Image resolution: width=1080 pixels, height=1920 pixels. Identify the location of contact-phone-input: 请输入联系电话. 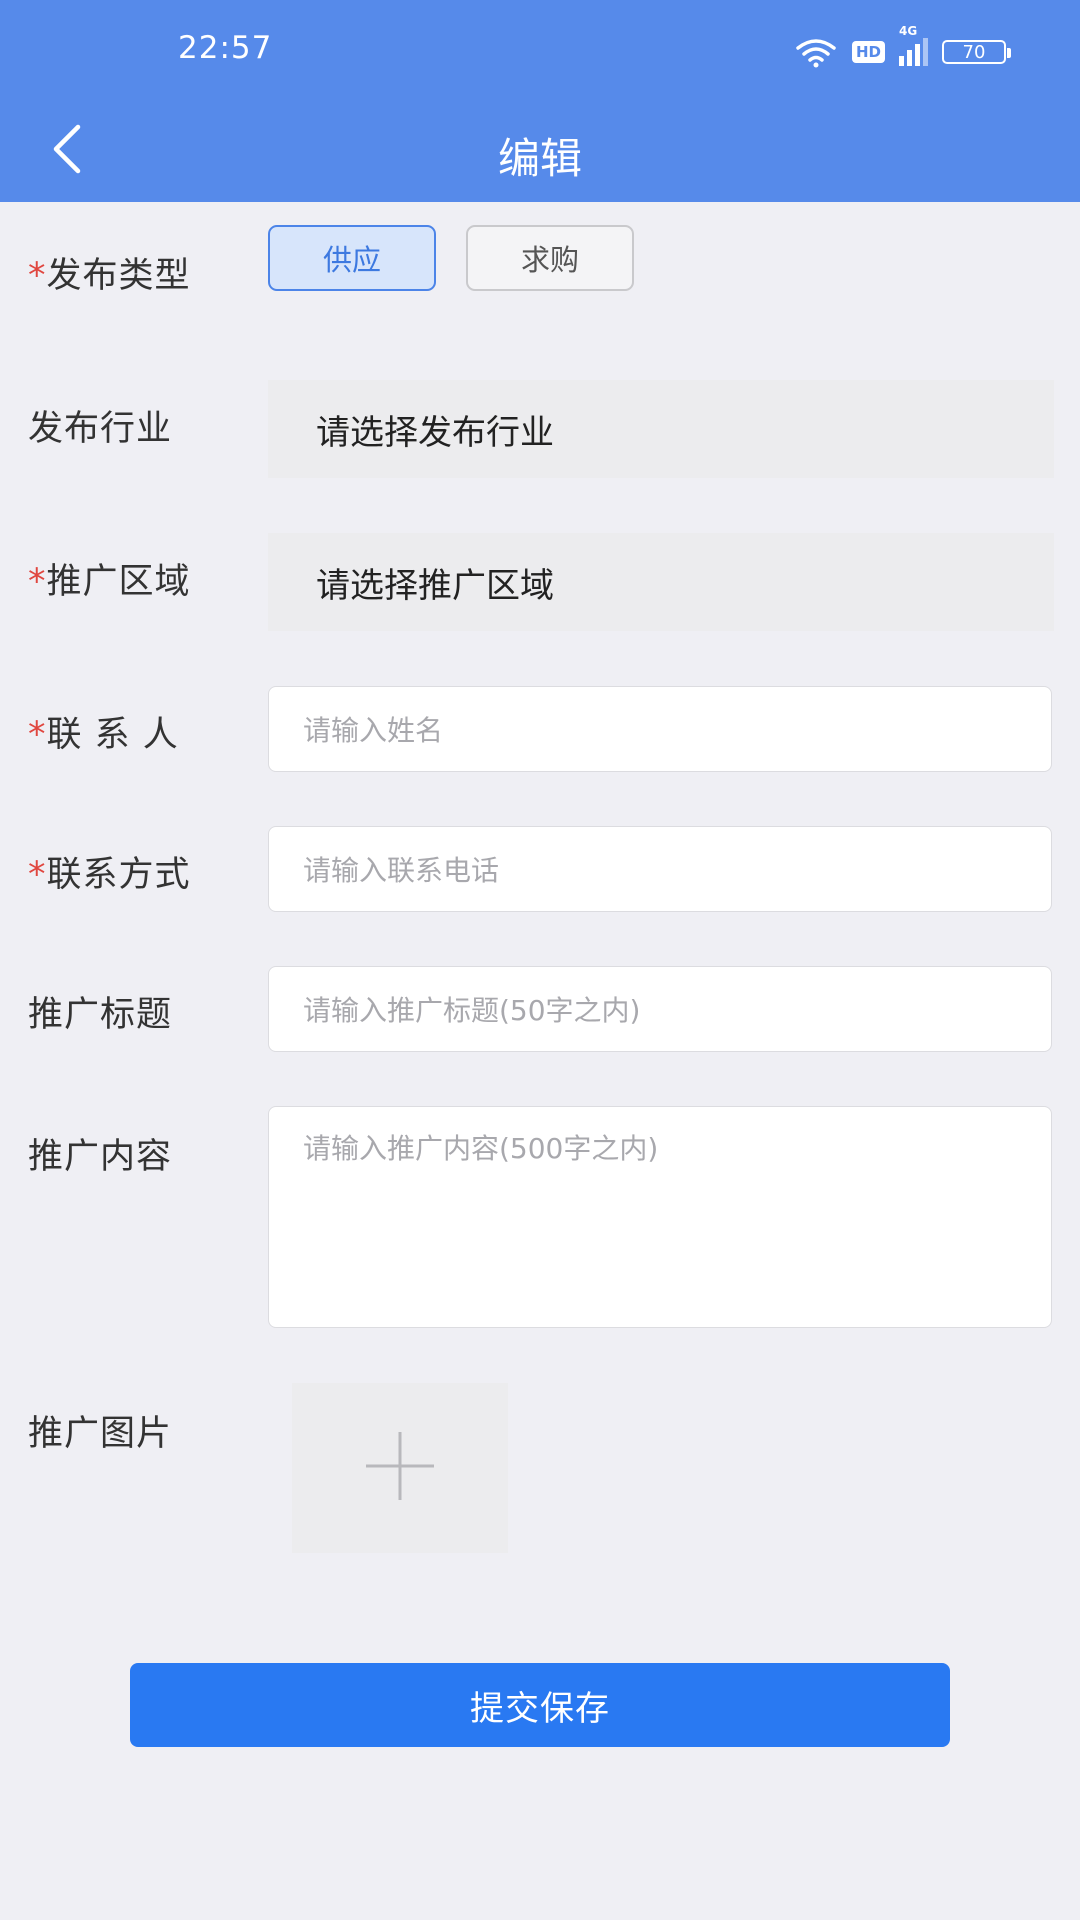
(660, 869).